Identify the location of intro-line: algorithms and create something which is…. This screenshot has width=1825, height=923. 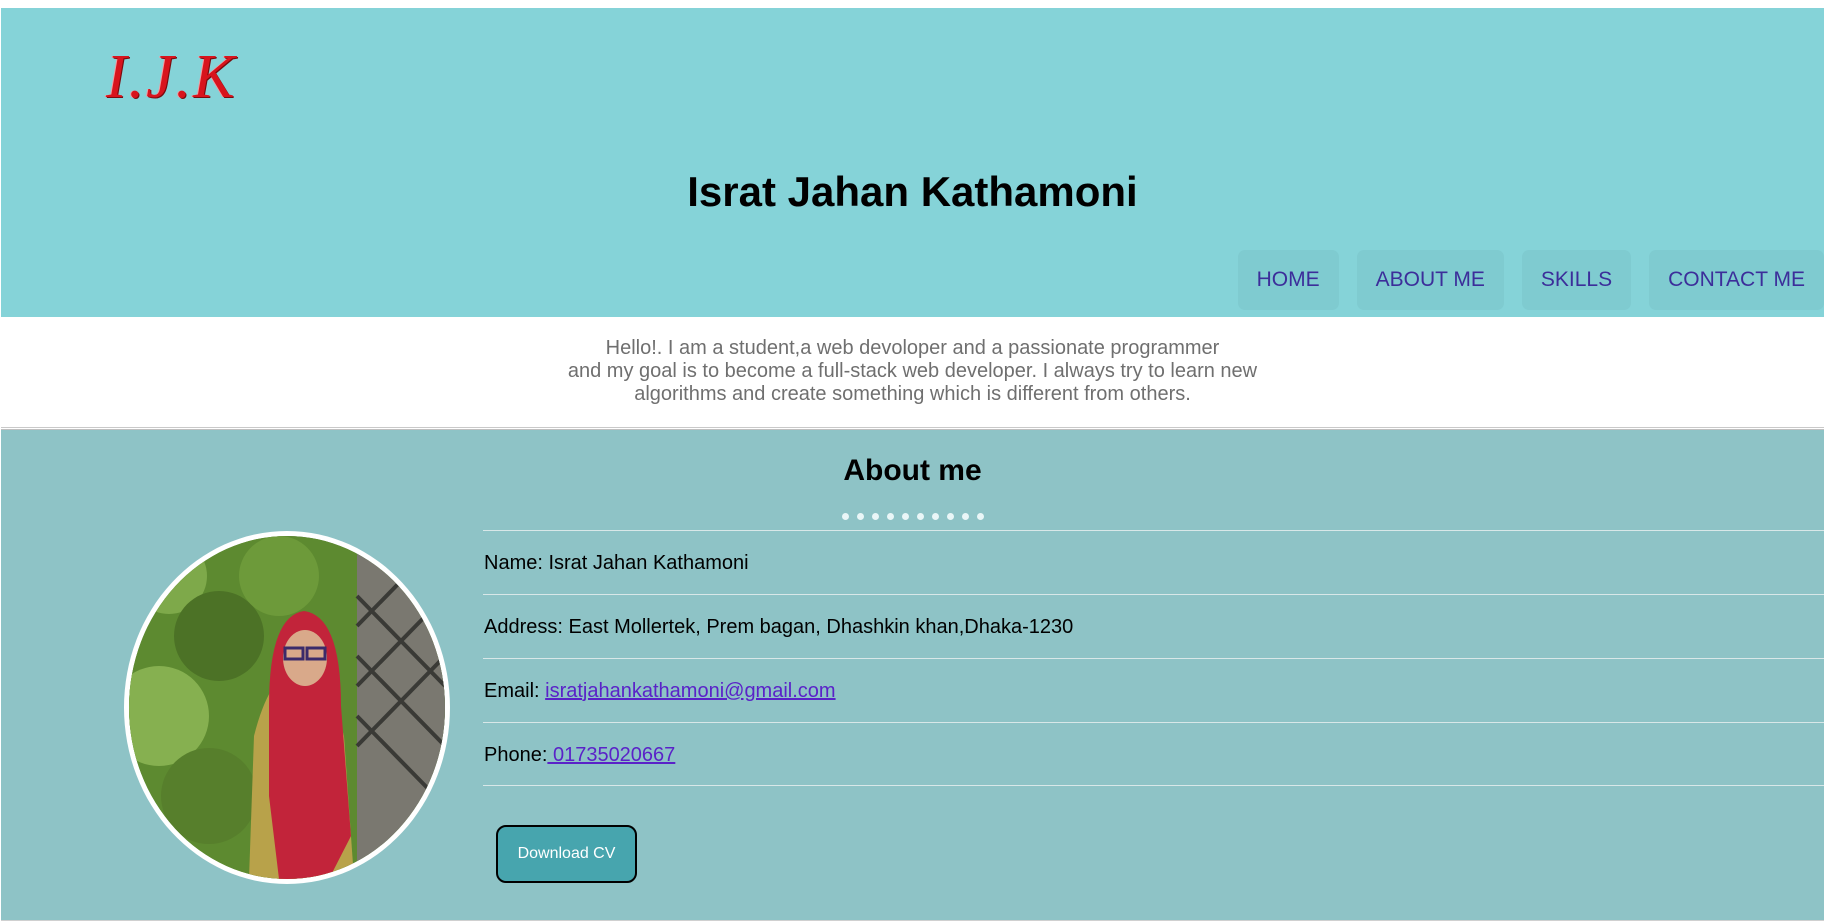
(912, 394).